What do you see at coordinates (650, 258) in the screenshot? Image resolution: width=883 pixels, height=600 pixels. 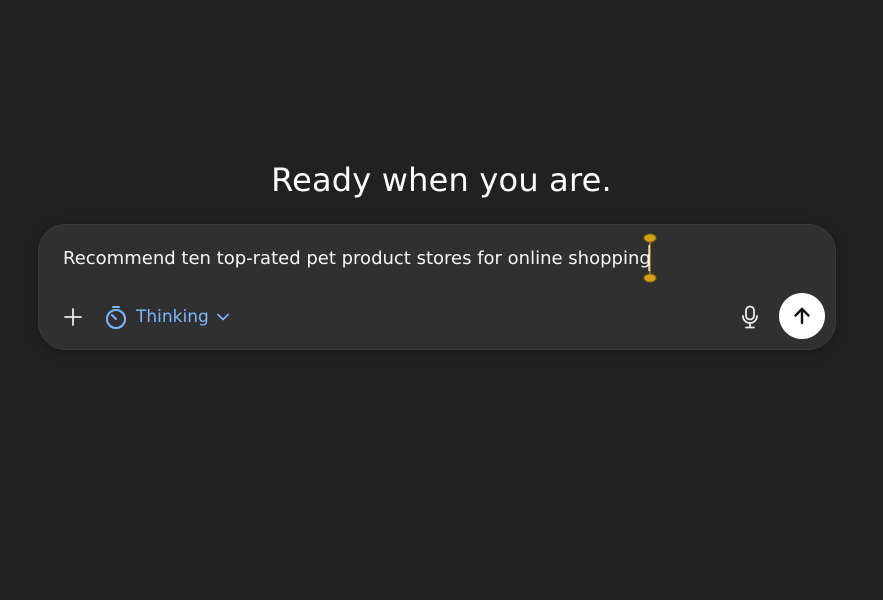 I see `text-cursor-icon` at bounding box center [650, 258].